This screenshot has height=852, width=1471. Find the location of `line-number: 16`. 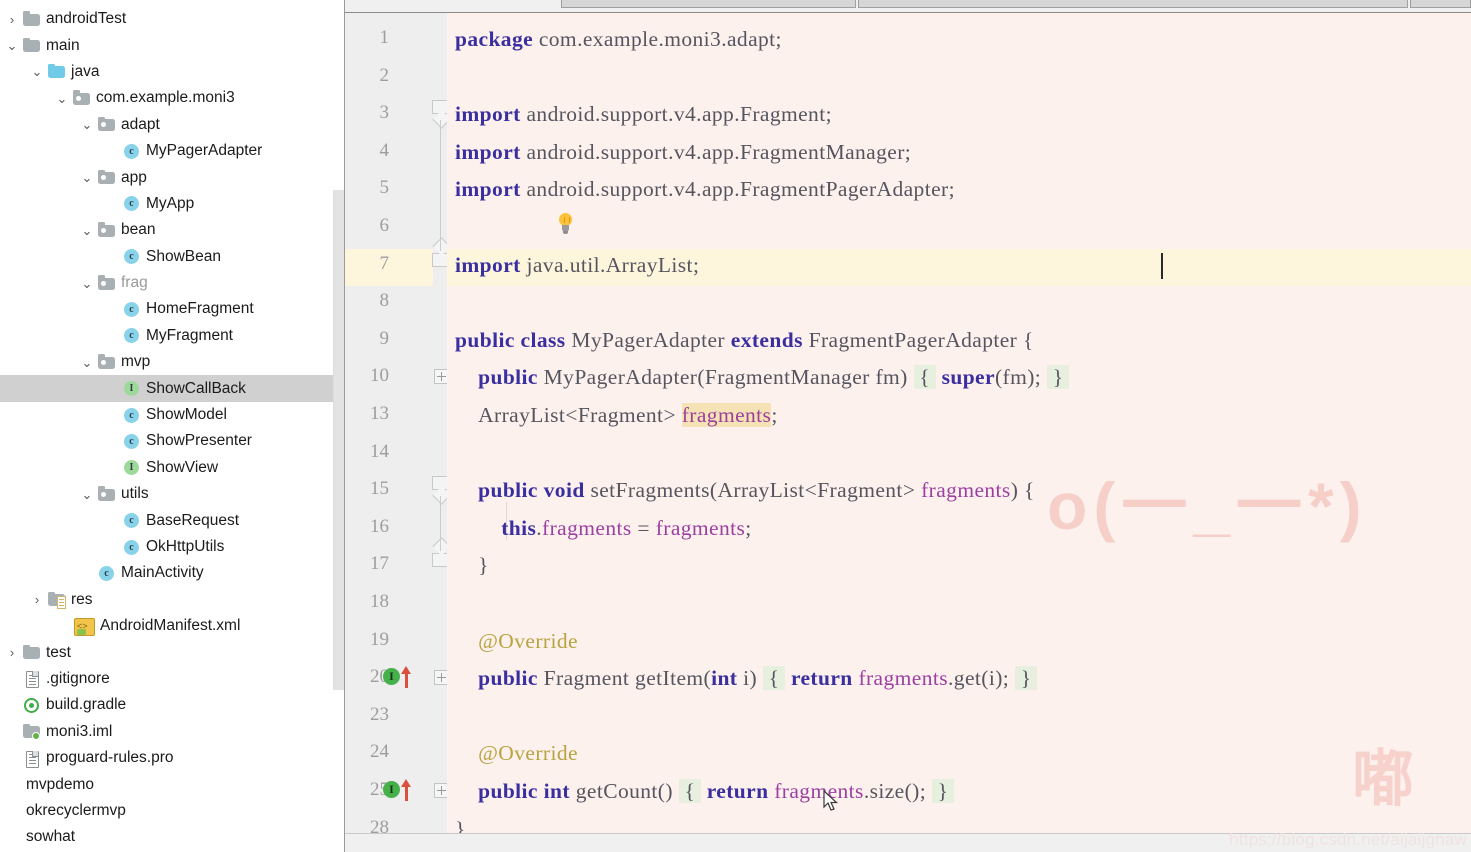

line-number: 16 is located at coordinates (379, 526).